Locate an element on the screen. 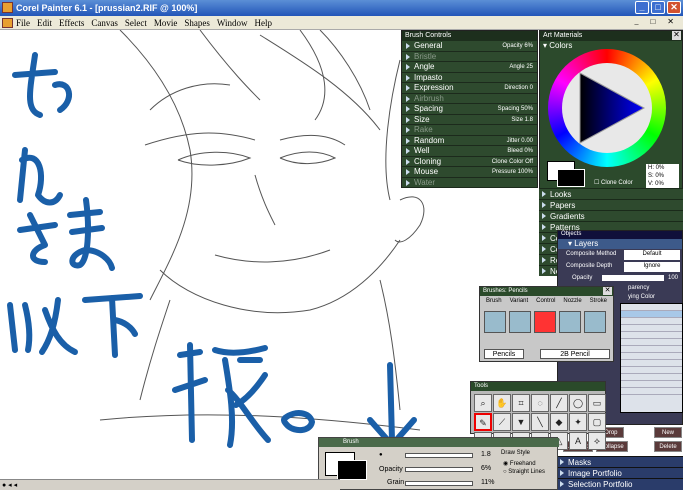 The image size is (683, 490). variant-menu: Variant is located at coordinates (519, 301).